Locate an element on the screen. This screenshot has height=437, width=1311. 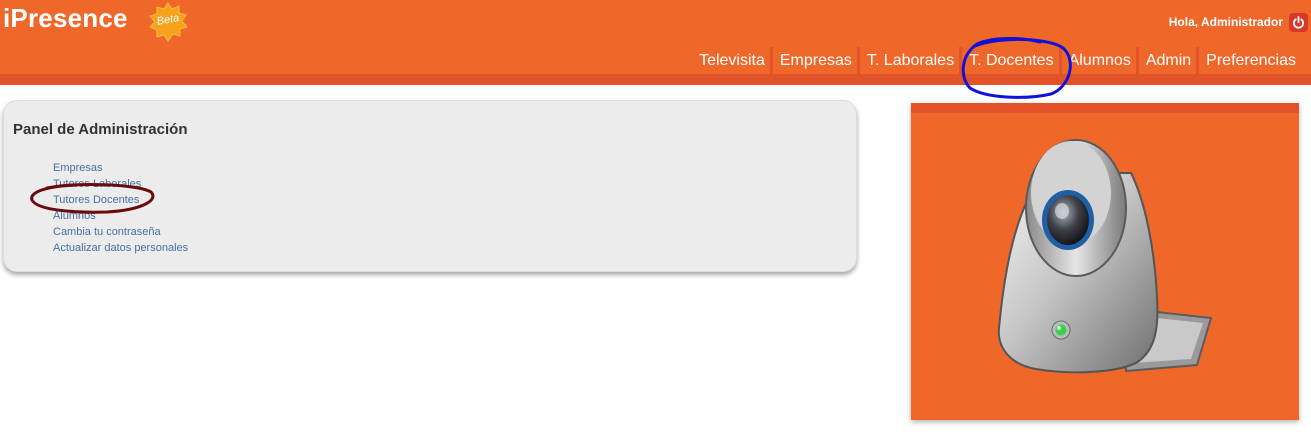
link-alumnos: Alumnos is located at coordinates (120, 216).